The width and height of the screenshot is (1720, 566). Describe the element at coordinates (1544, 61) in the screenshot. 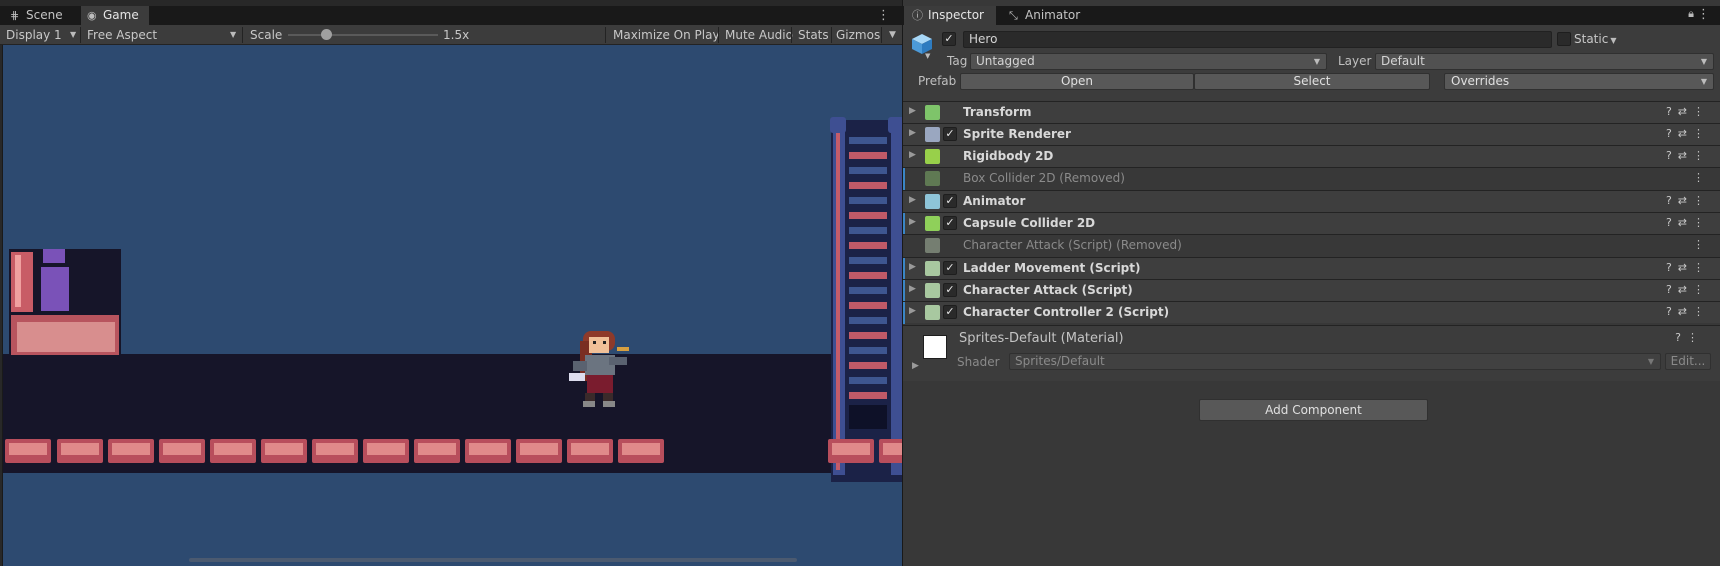

I see `layer-dropdown: Default ▼` at that location.